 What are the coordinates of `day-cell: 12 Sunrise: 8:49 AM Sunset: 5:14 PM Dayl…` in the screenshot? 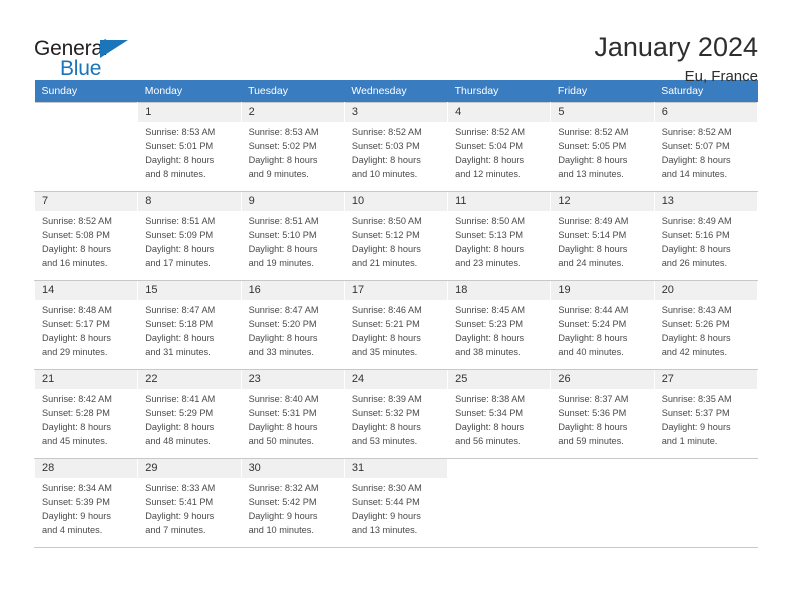 It's located at (602, 236).